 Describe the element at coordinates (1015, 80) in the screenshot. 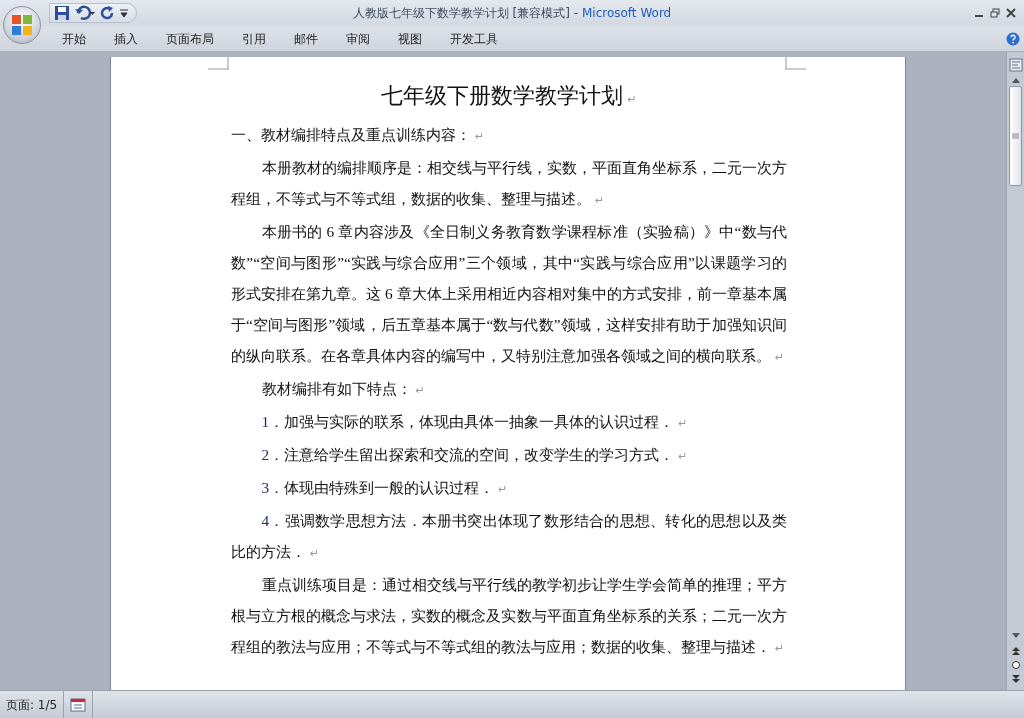

I see `scroll-up-icon` at that location.